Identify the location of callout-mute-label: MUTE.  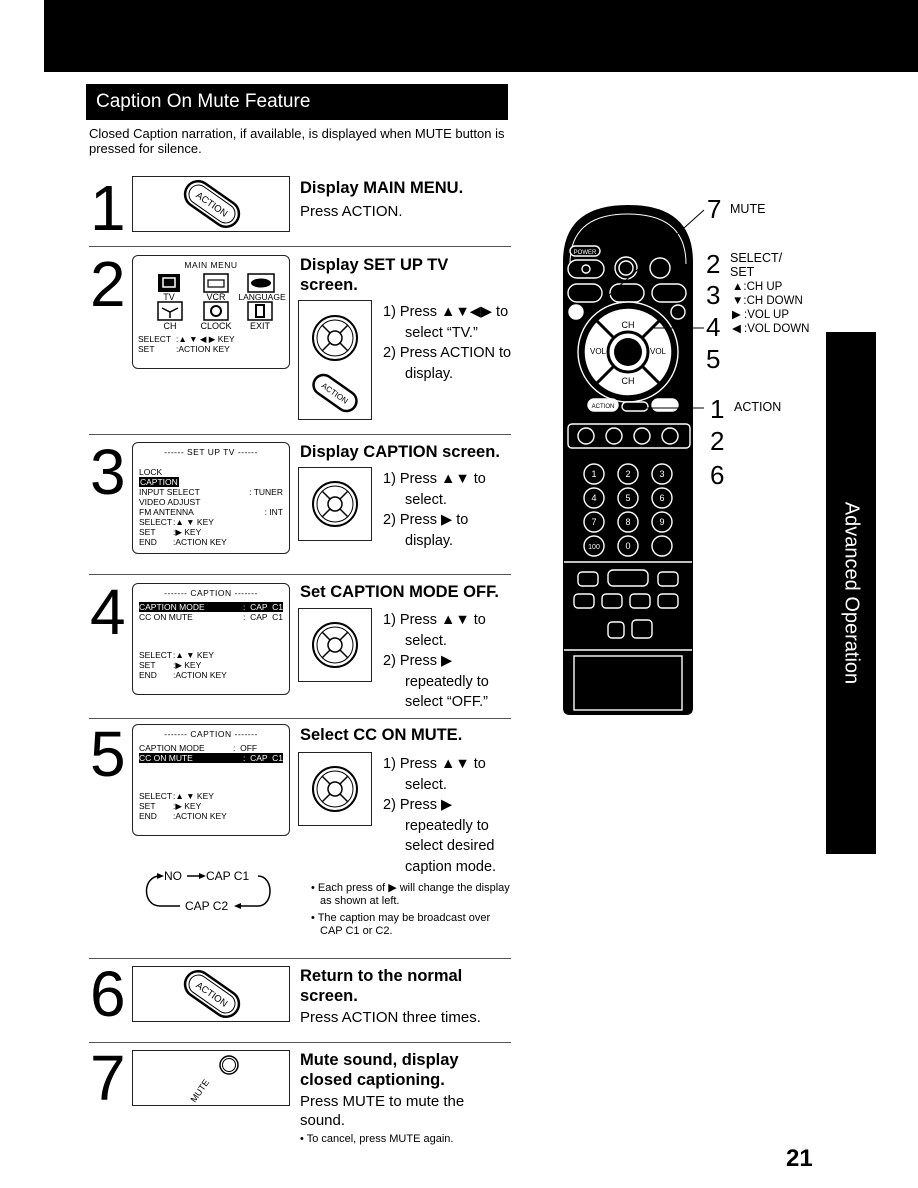
(748, 209).